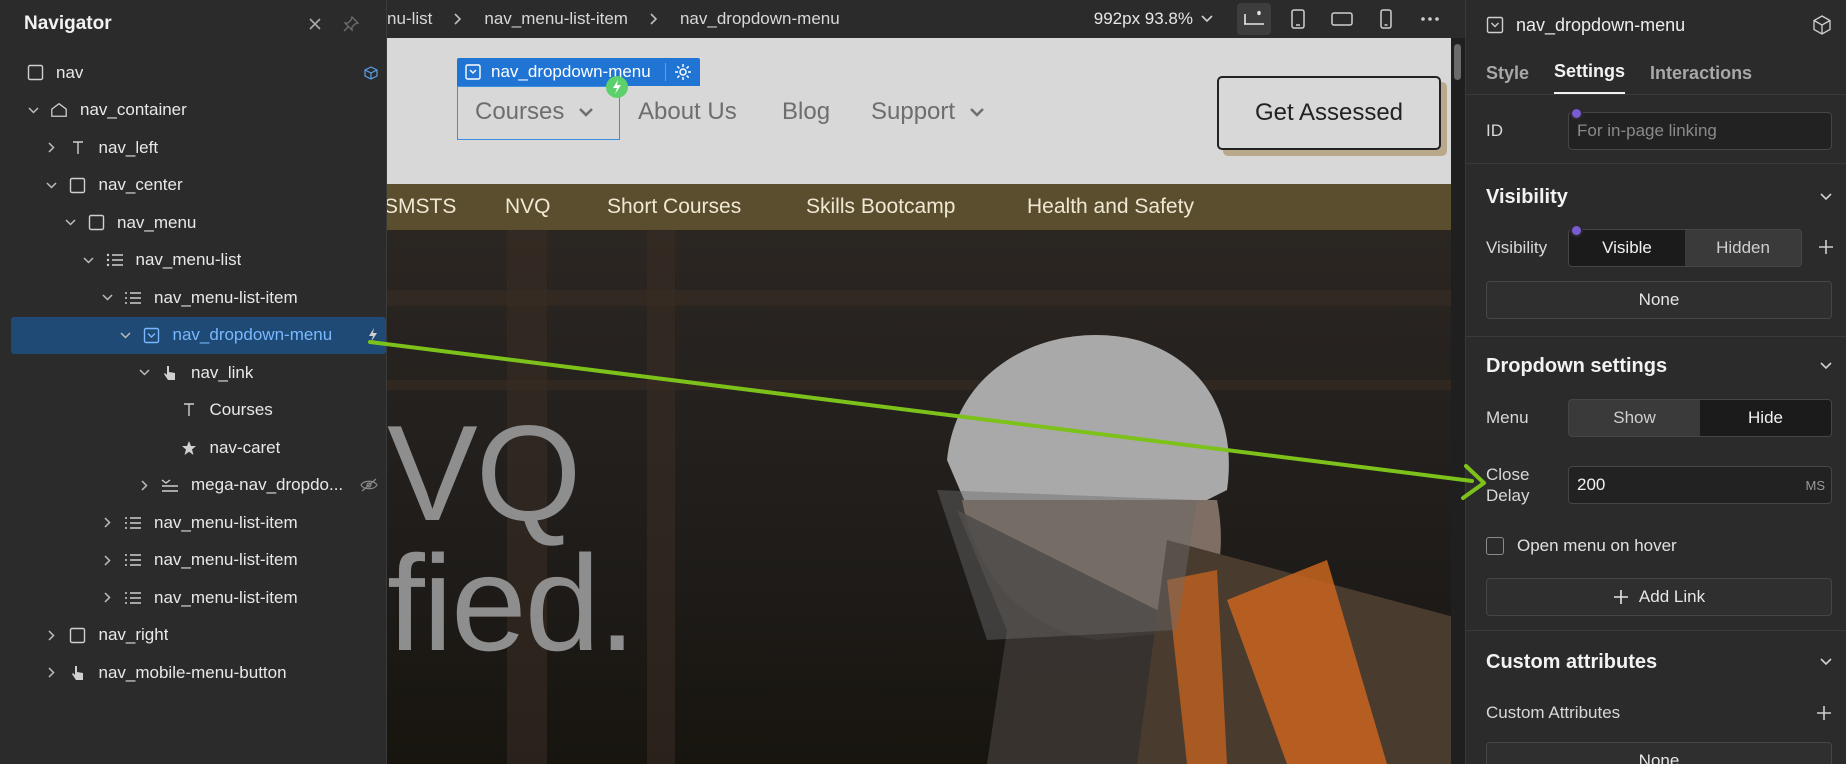 The width and height of the screenshot is (1846, 764). I want to click on tree-item: nav_right, so click(193, 636).